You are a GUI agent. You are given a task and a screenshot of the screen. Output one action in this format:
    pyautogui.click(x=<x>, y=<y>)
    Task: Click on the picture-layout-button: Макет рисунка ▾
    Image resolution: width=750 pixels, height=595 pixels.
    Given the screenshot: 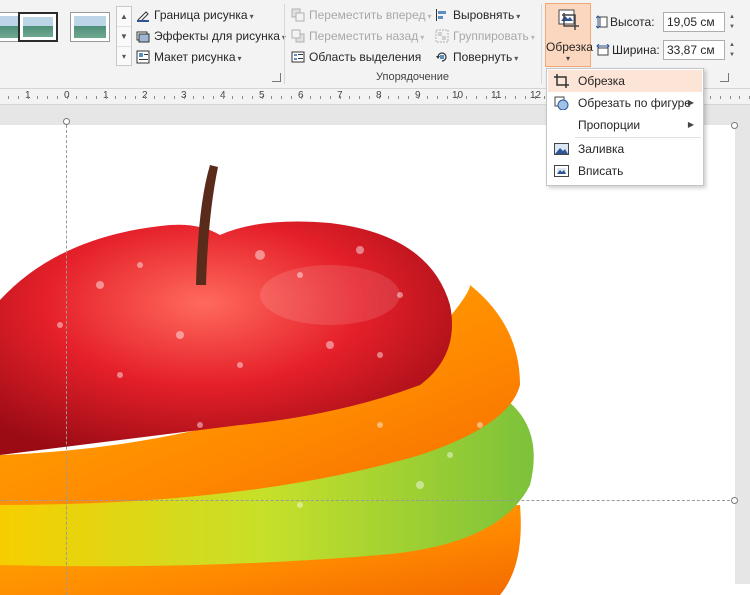 What is the action you would take?
    pyautogui.click(x=189, y=57)
    